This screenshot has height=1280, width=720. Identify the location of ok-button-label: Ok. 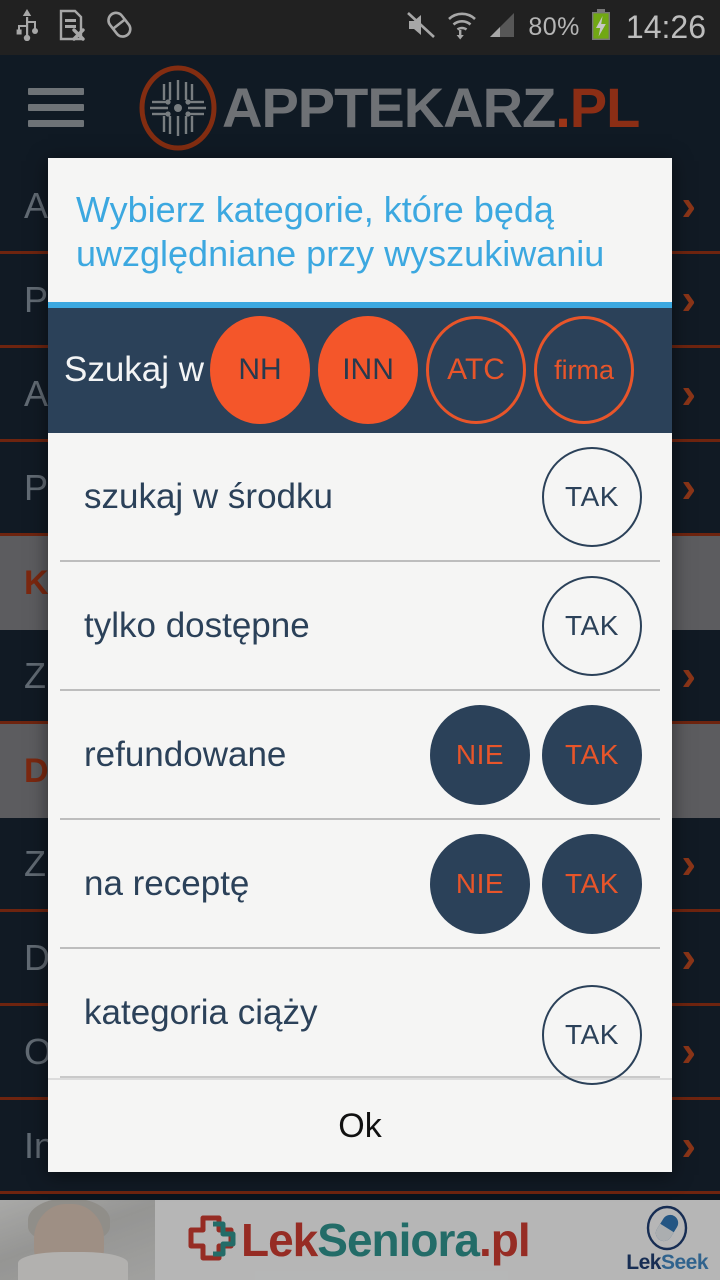
(360, 1125).